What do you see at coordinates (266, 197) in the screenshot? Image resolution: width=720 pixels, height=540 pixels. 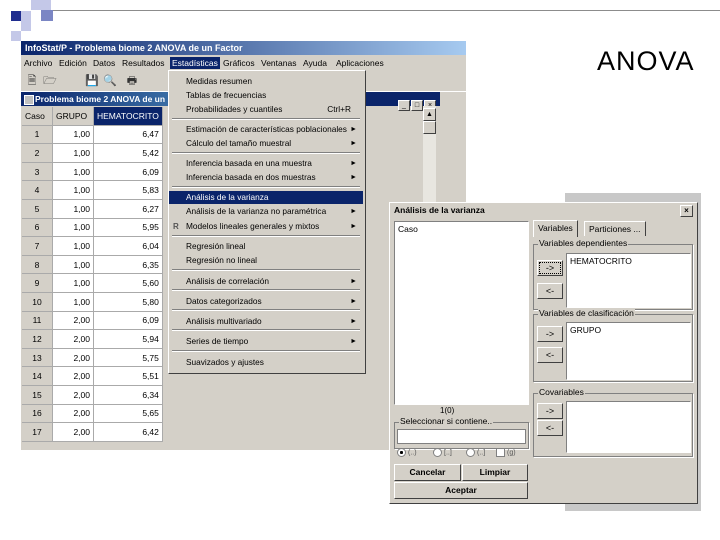 I see `menu-item: Análisis de la varianza` at bounding box center [266, 197].